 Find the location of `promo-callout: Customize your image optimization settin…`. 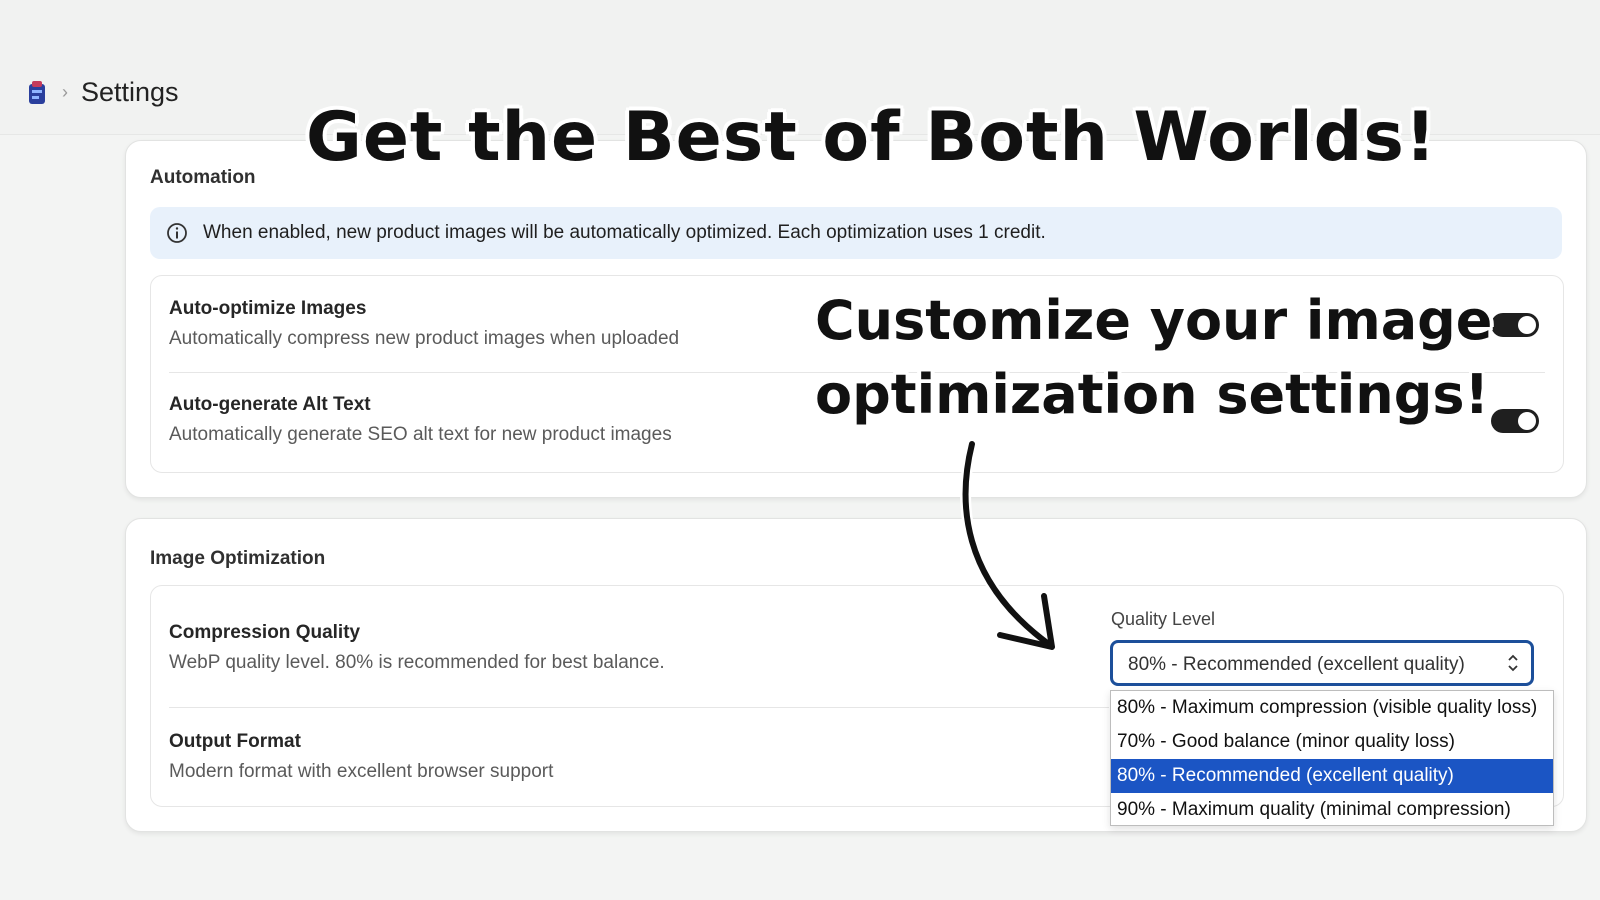

promo-callout: Customize your image optimization settin… is located at coordinates (1154, 358).